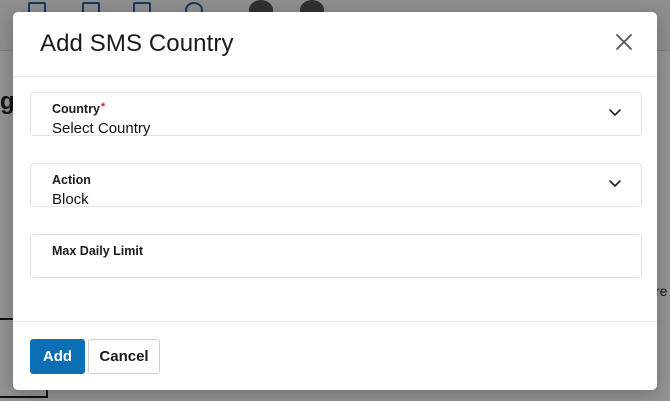 This screenshot has width=670, height=401. I want to click on dialog-title: Add SMS Country, so click(137, 43).